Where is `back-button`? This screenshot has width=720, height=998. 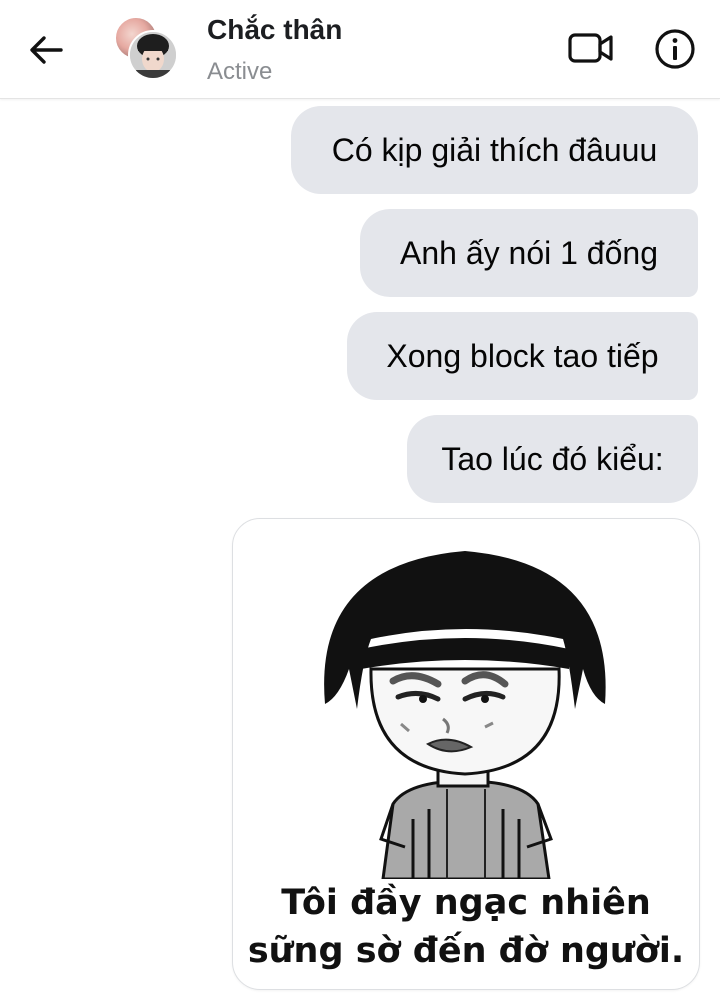
back-button is located at coordinates (46, 50).